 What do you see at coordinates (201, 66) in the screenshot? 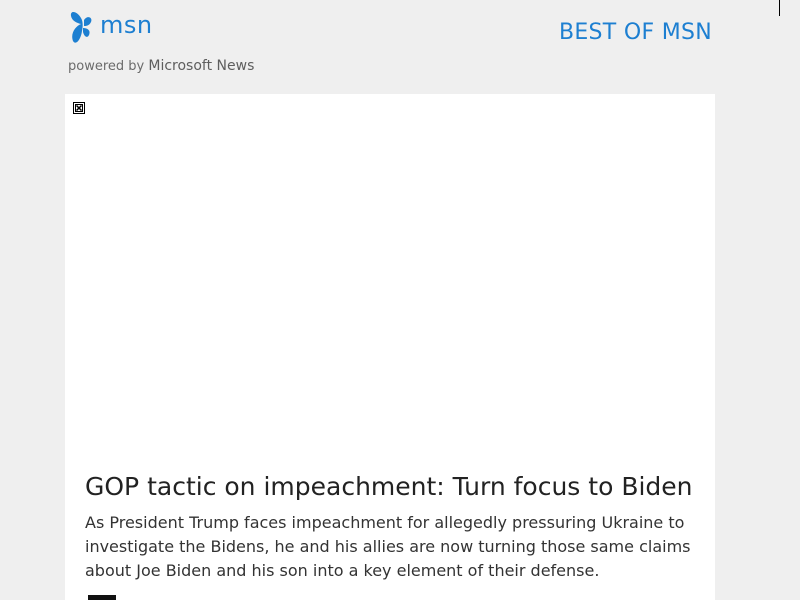
I see `powered-by-brand: Microsoft News` at bounding box center [201, 66].